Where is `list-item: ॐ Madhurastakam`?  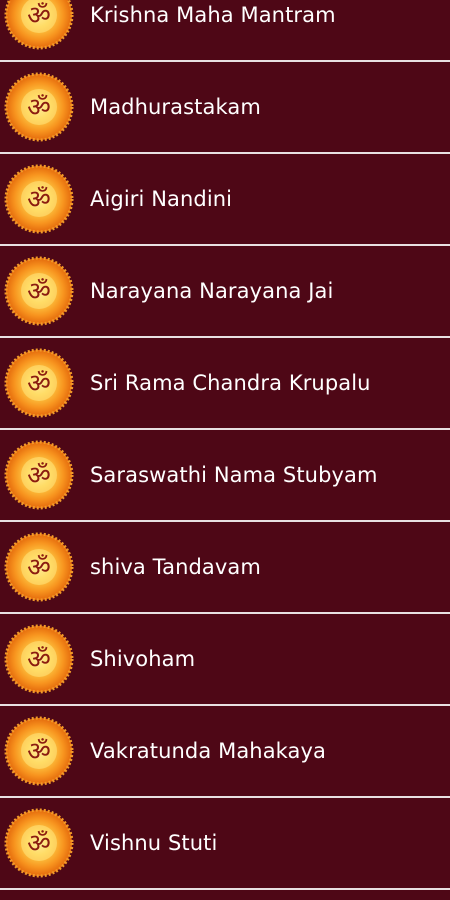 list-item: ॐ Madhurastakam is located at coordinates (225, 108).